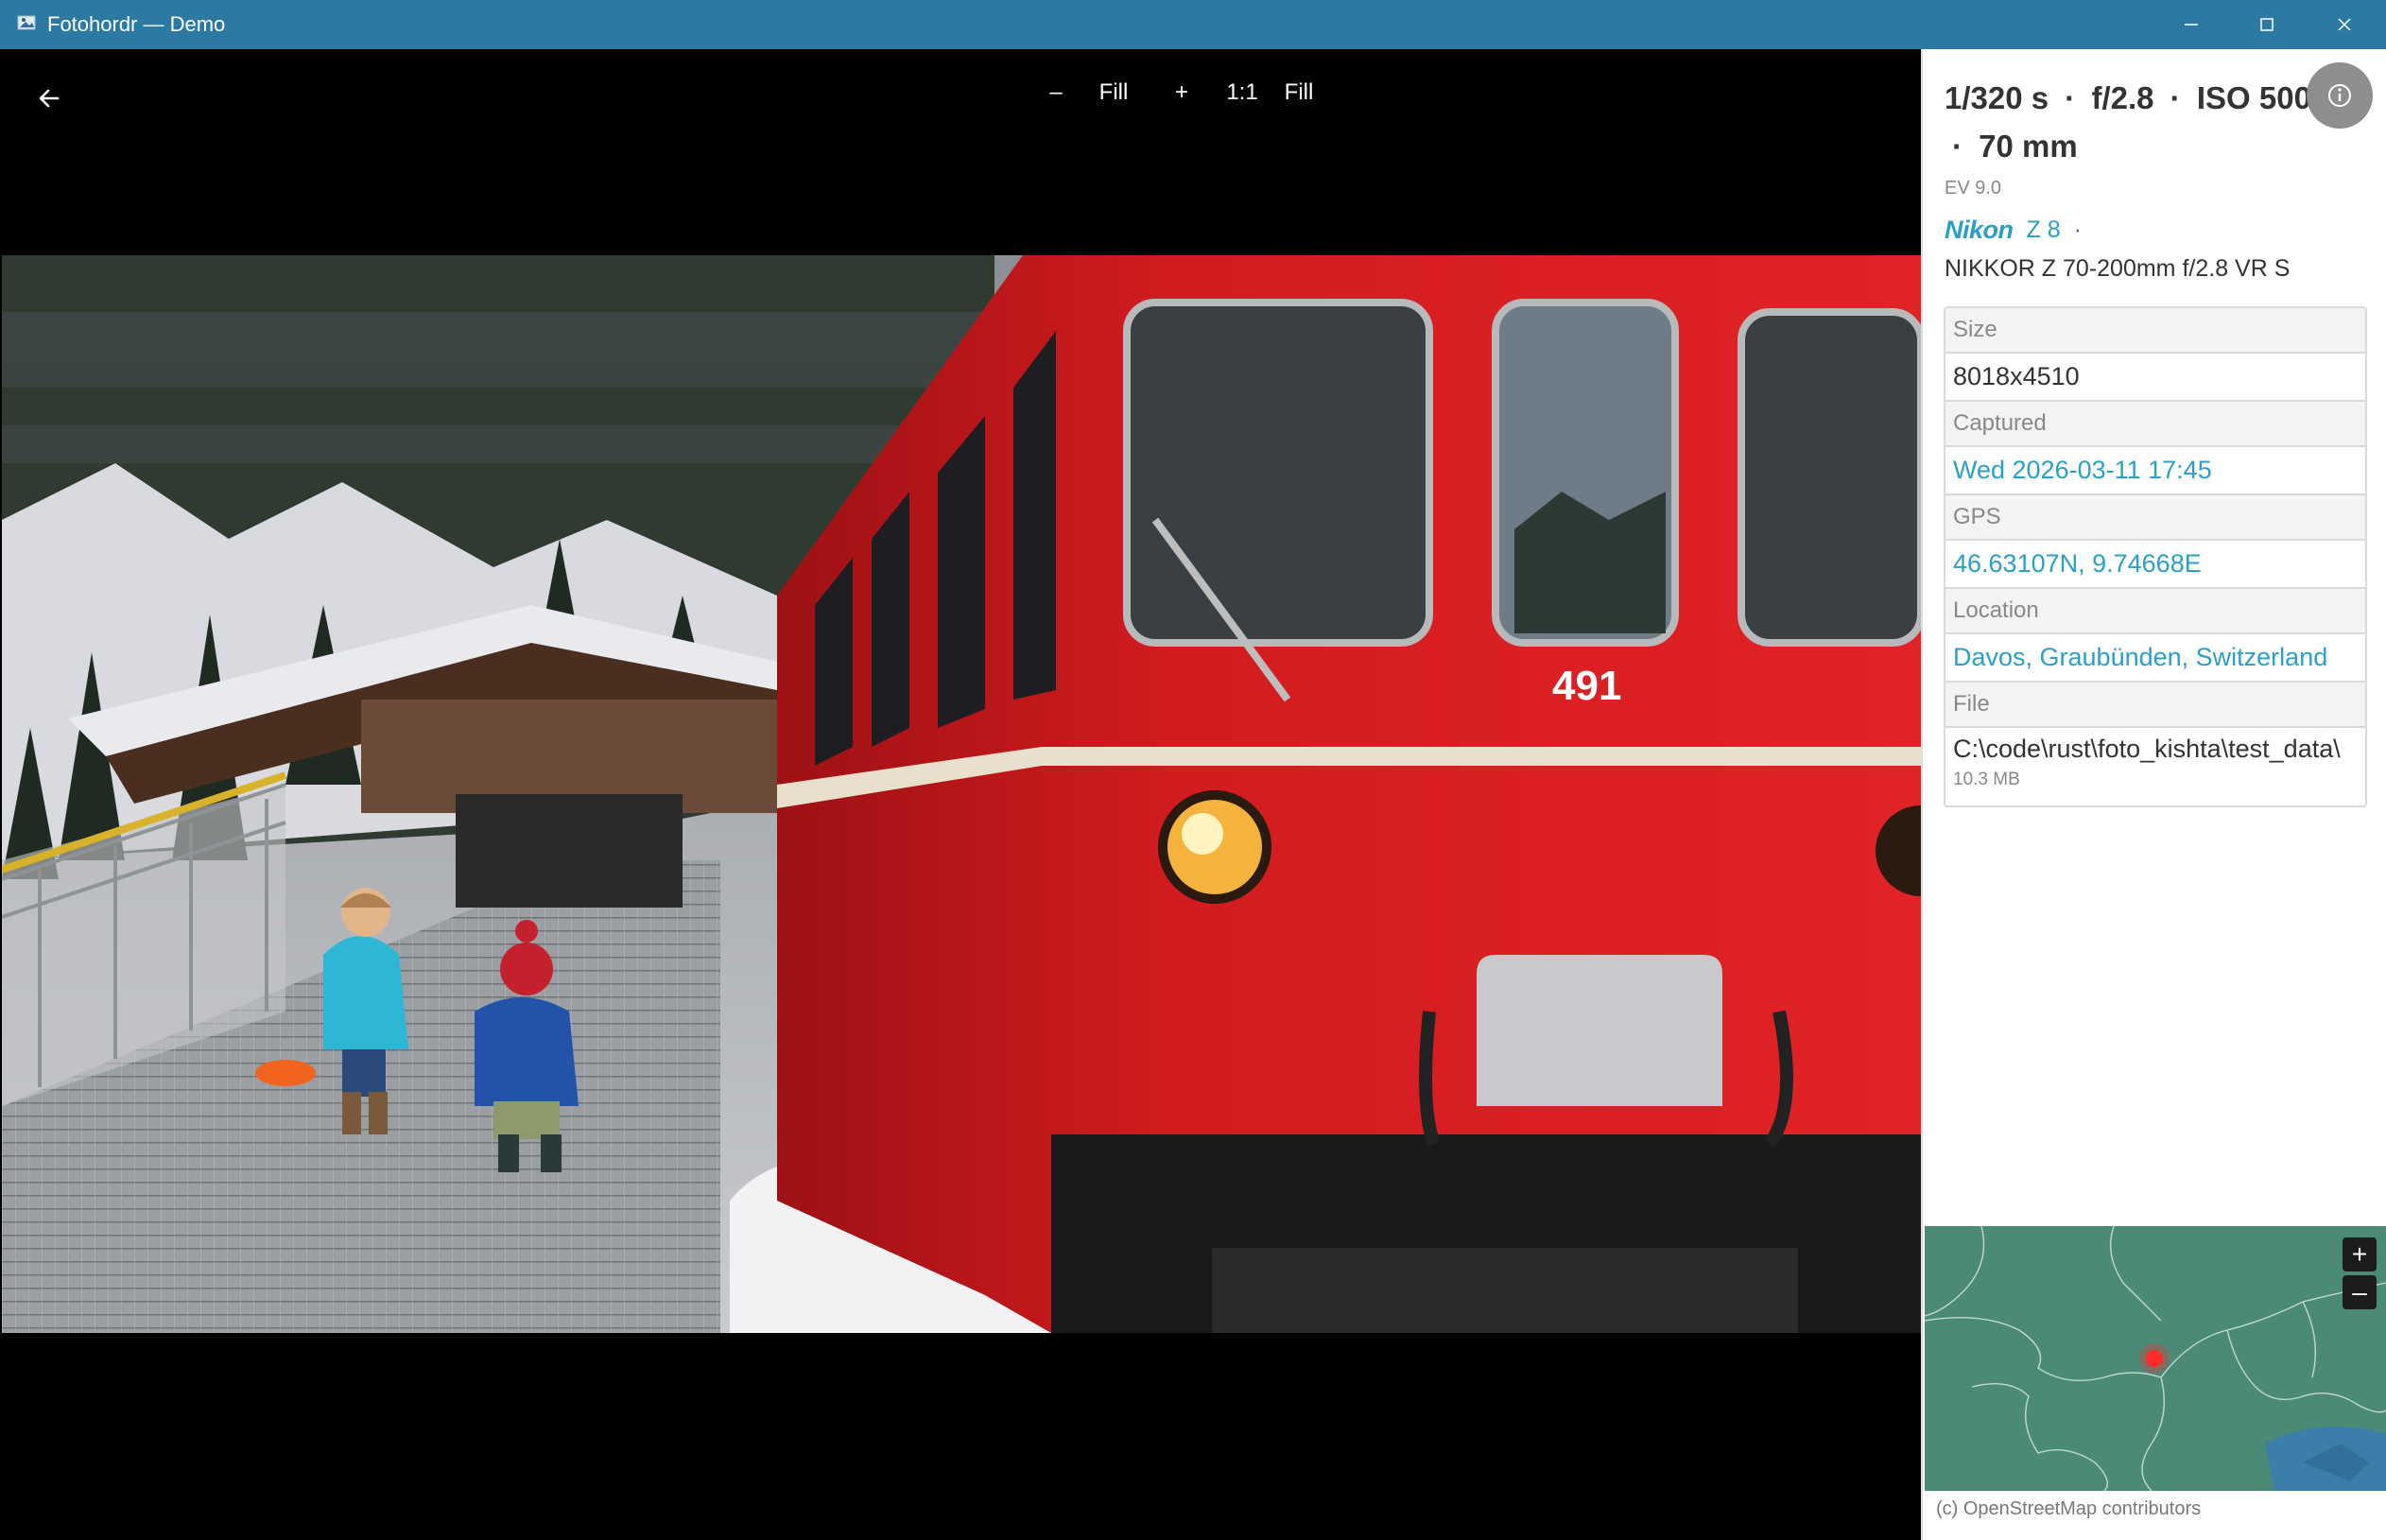  Describe the element at coordinates (1586, 686) in the screenshot. I see `svg-text: 491` at that location.